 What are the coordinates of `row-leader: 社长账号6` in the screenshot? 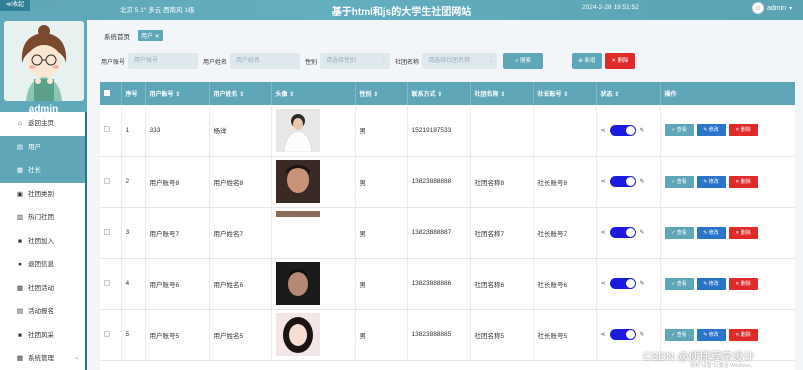 It's located at (565, 284).